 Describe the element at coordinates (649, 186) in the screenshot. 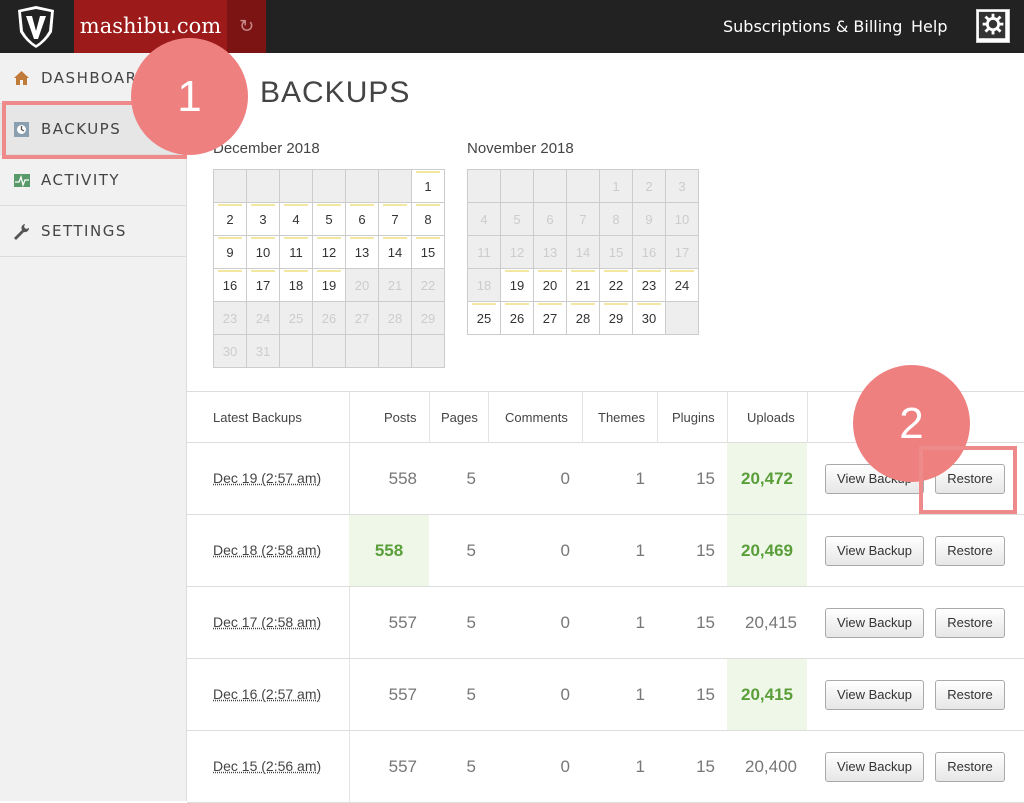

I see `calendar-day: 2` at that location.